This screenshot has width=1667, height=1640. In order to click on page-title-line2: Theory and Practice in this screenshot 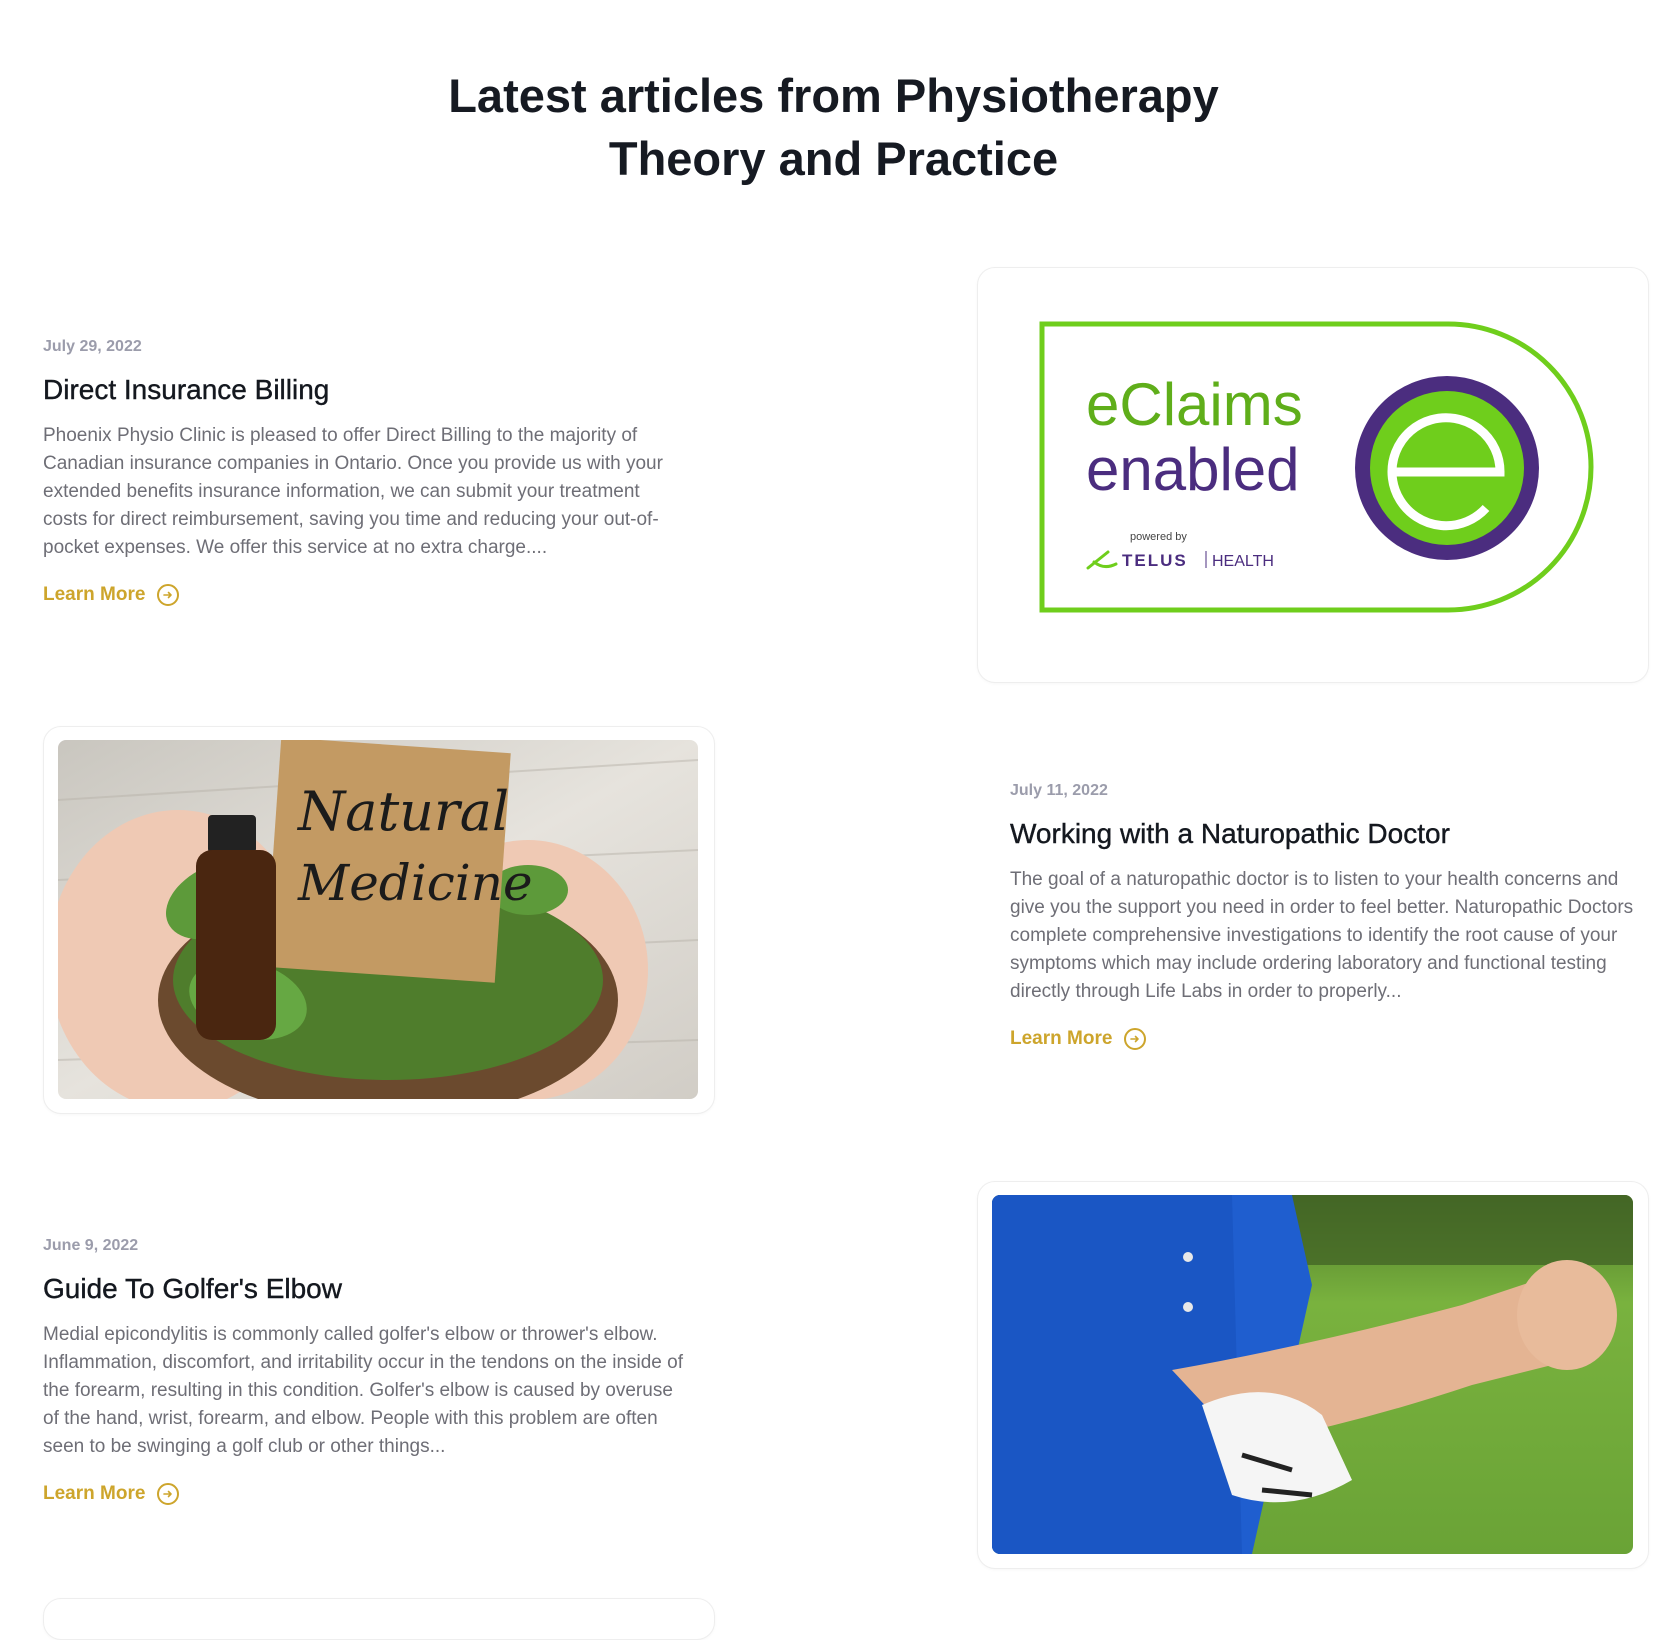, I will do `click(833, 158)`.